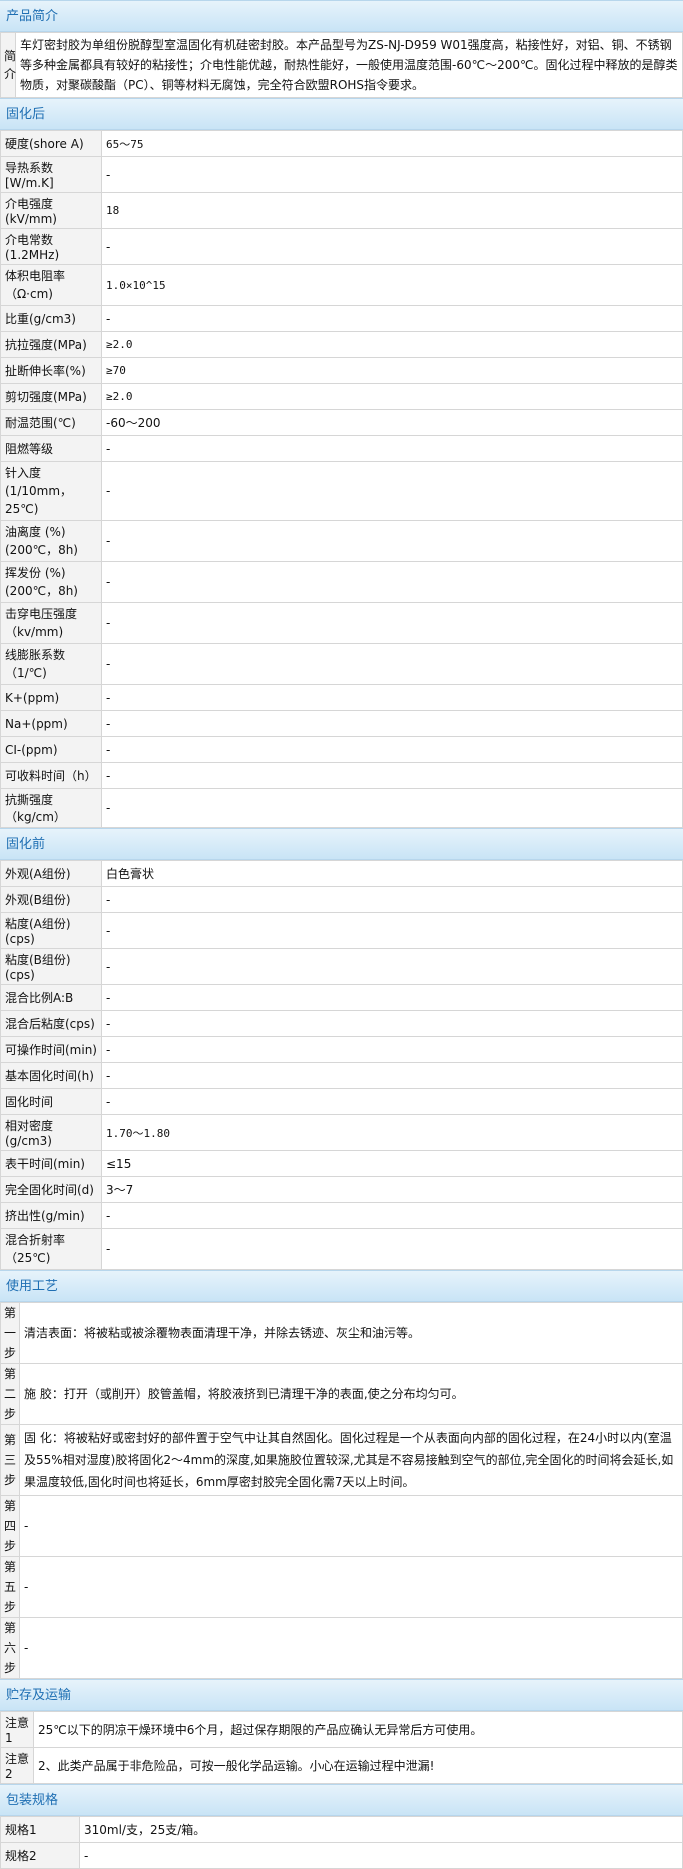 The height and width of the screenshot is (1869, 683). What do you see at coordinates (341, 966) in the screenshot?
I see `table-row: 粘度(B组份)(cps) -` at bounding box center [341, 966].